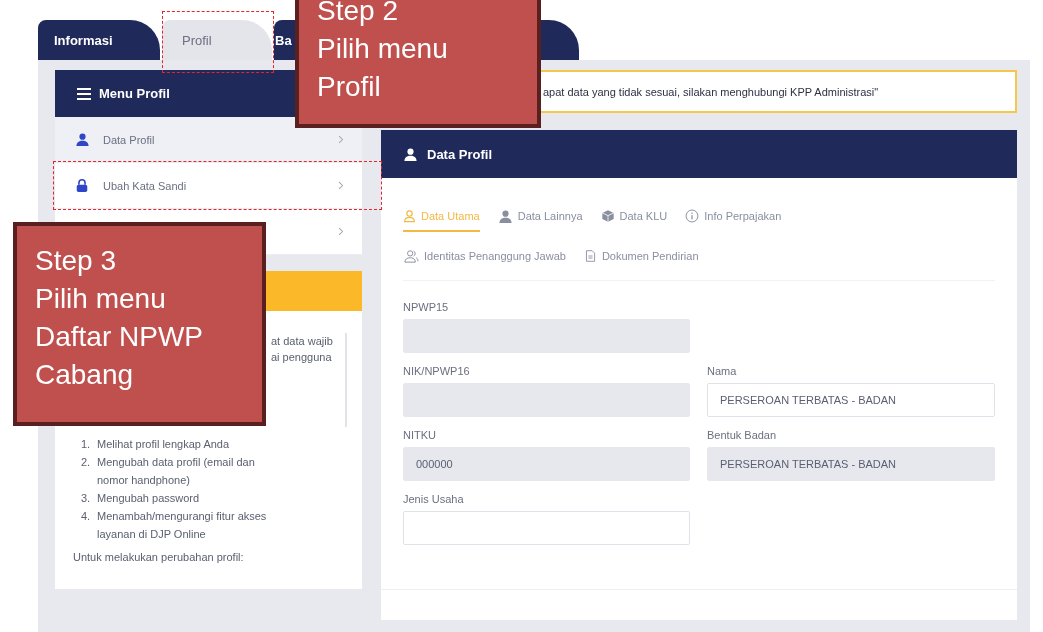 This screenshot has width=1043, height=632. What do you see at coordinates (86, 498) in the screenshot?
I see `list-number: 3.` at bounding box center [86, 498].